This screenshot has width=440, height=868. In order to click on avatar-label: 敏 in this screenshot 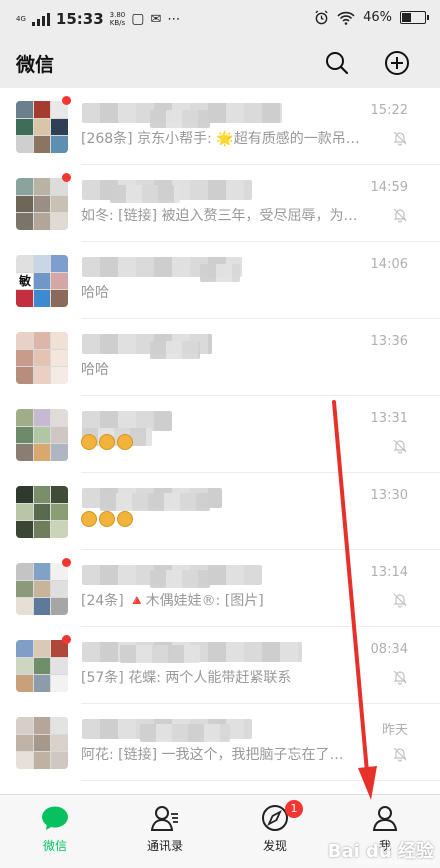, I will do `click(24, 281)`.